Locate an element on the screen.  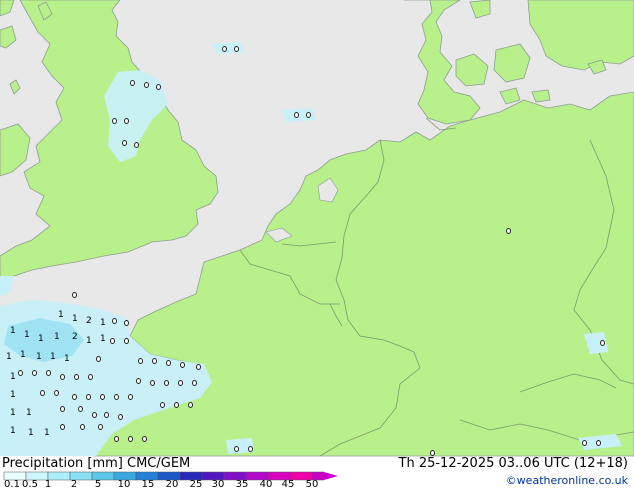
legend-label: 35 is located at coordinates (242, 484).